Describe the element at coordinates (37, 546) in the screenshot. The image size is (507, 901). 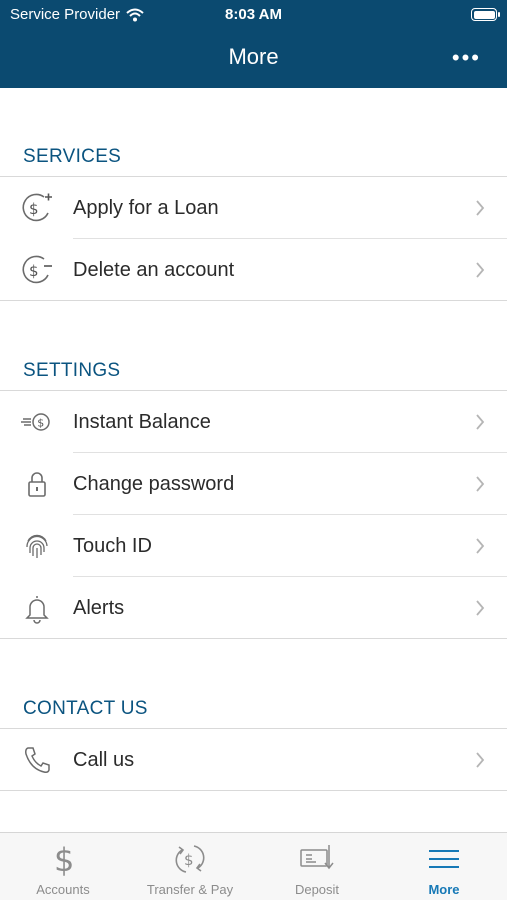
I see `fingerprint-icon` at that location.